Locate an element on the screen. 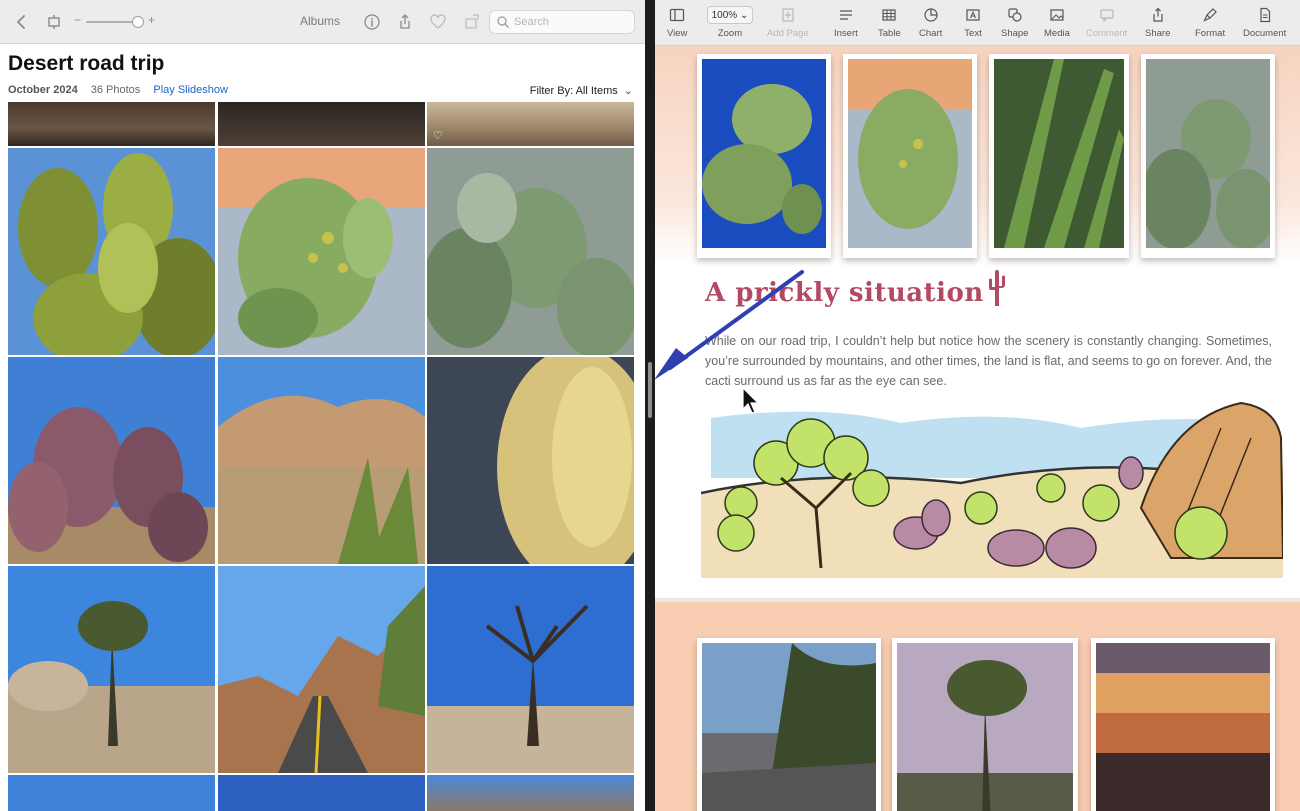 Image resolution: width=1300 pixels, height=811 pixels. media-button: Media is located at coordinates (1057, 25).